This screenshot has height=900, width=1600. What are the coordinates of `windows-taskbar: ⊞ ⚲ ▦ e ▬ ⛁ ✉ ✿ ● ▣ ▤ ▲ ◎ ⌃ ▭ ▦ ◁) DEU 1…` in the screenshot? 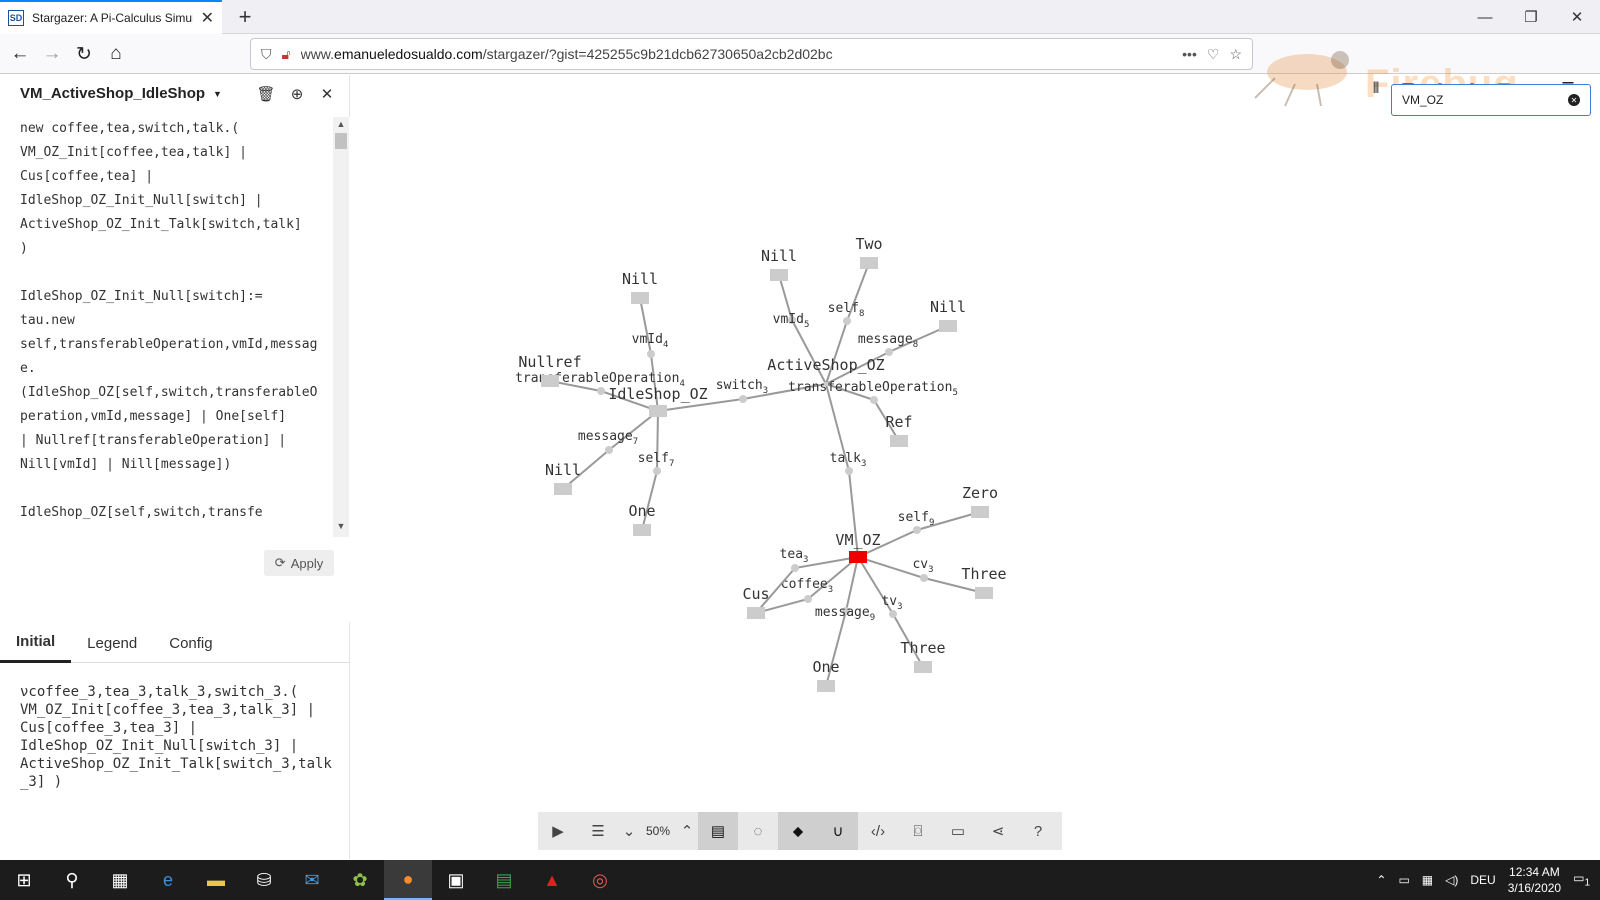 It's located at (800, 880).